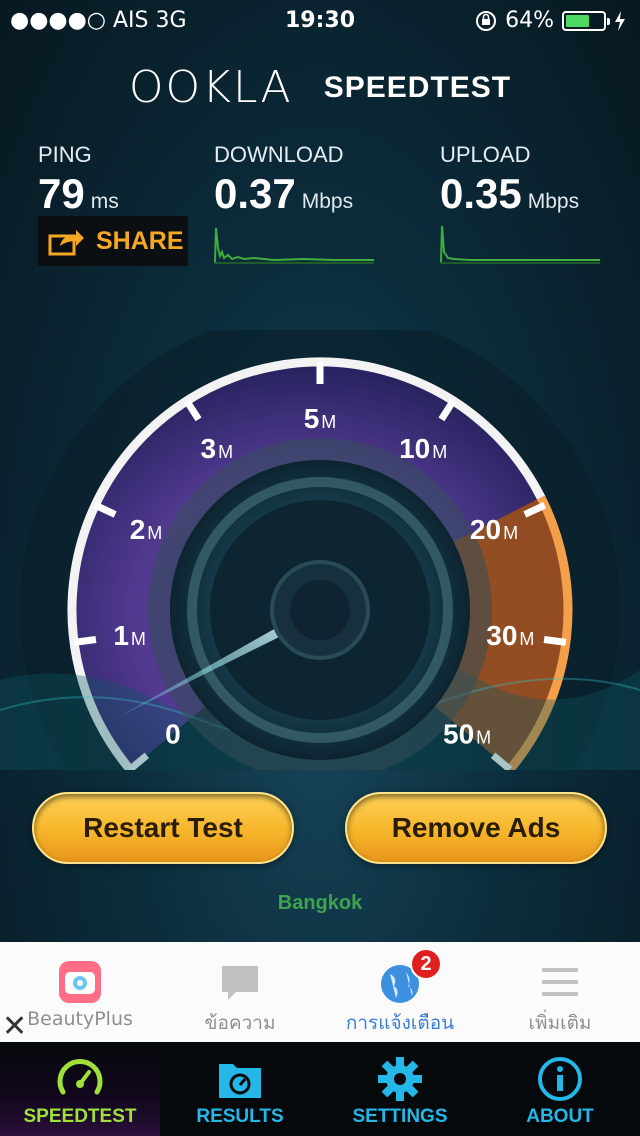 The height and width of the screenshot is (1136, 640). What do you see at coordinates (426, 964) in the screenshot?
I see `notification-badge: 2` at bounding box center [426, 964].